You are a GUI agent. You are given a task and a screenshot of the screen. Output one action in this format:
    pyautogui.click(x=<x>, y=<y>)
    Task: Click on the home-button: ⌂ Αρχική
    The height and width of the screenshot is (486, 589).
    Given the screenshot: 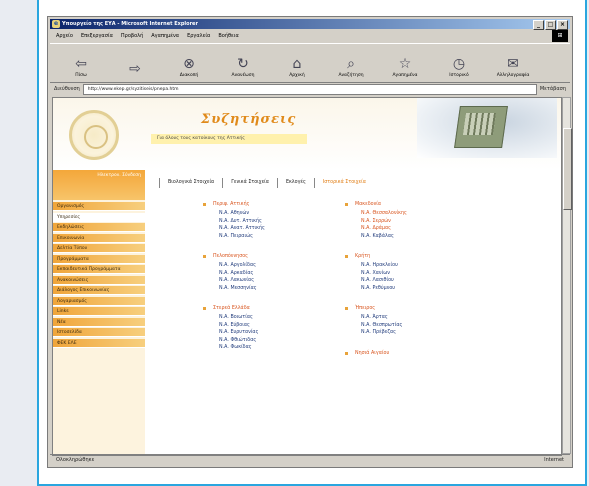 What is the action you would take?
    pyautogui.click(x=297, y=63)
    